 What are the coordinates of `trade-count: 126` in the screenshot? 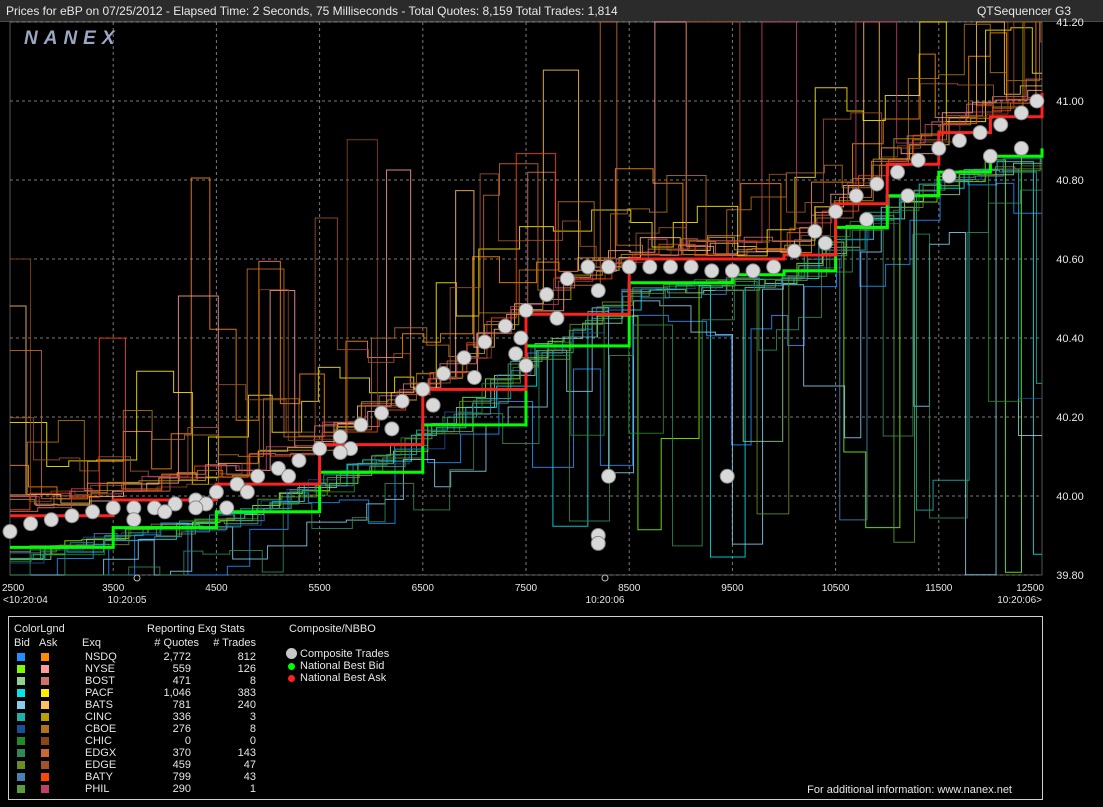 It's located at (246, 669).